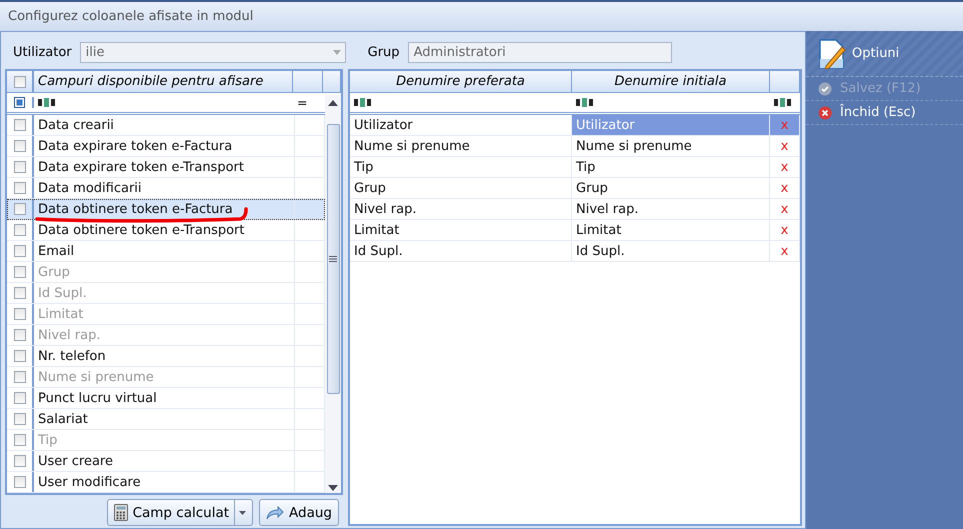  I want to click on close-button: Închid (Esc), so click(884, 113).